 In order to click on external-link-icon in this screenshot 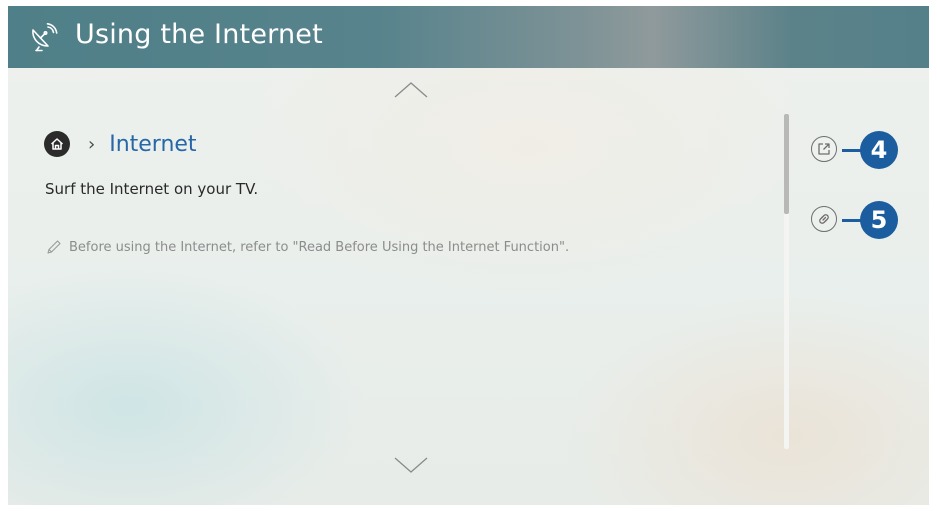, I will do `click(824, 149)`.